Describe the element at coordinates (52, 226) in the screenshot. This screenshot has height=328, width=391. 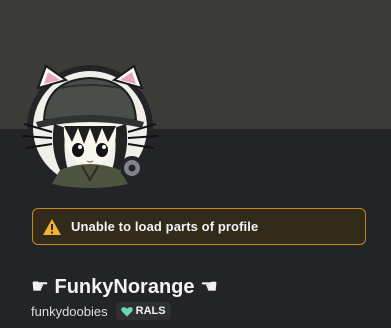
I see `warning-triangle-icon` at that location.